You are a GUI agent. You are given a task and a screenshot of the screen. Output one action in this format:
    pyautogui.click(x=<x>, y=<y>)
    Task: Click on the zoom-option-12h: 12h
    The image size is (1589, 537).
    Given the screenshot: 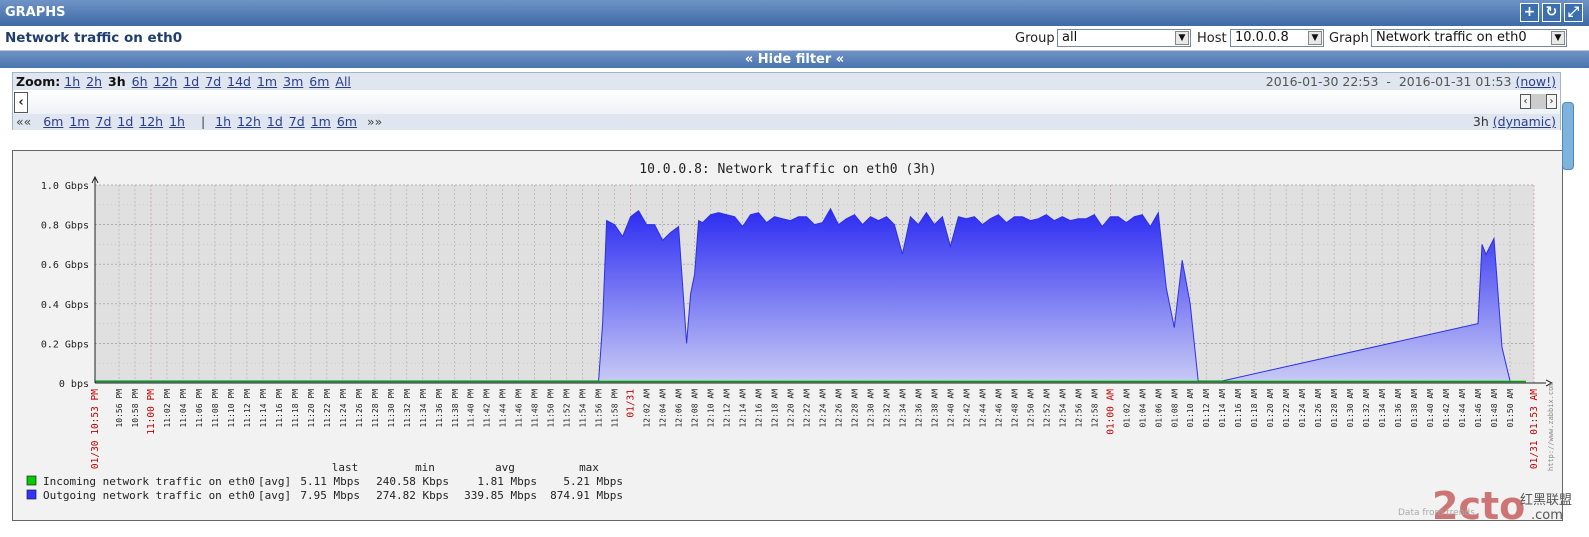 What is the action you would take?
    pyautogui.click(x=166, y=81)
    